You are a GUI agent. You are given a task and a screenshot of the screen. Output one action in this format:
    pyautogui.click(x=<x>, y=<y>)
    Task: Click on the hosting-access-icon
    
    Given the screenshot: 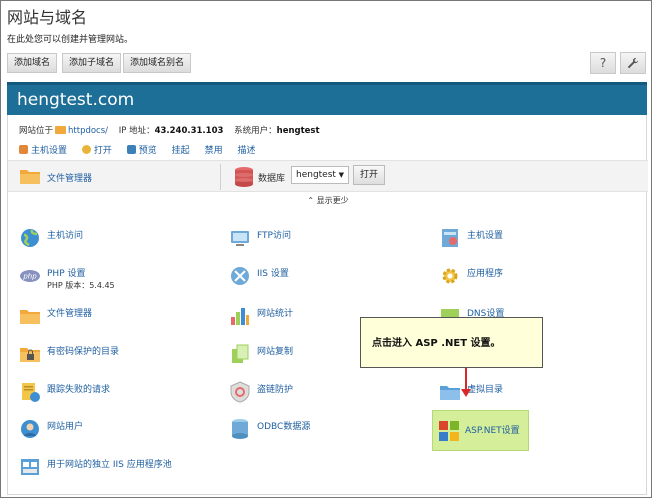 What is the action you would take?
    pyautogui.click(x=30, y=238)
    